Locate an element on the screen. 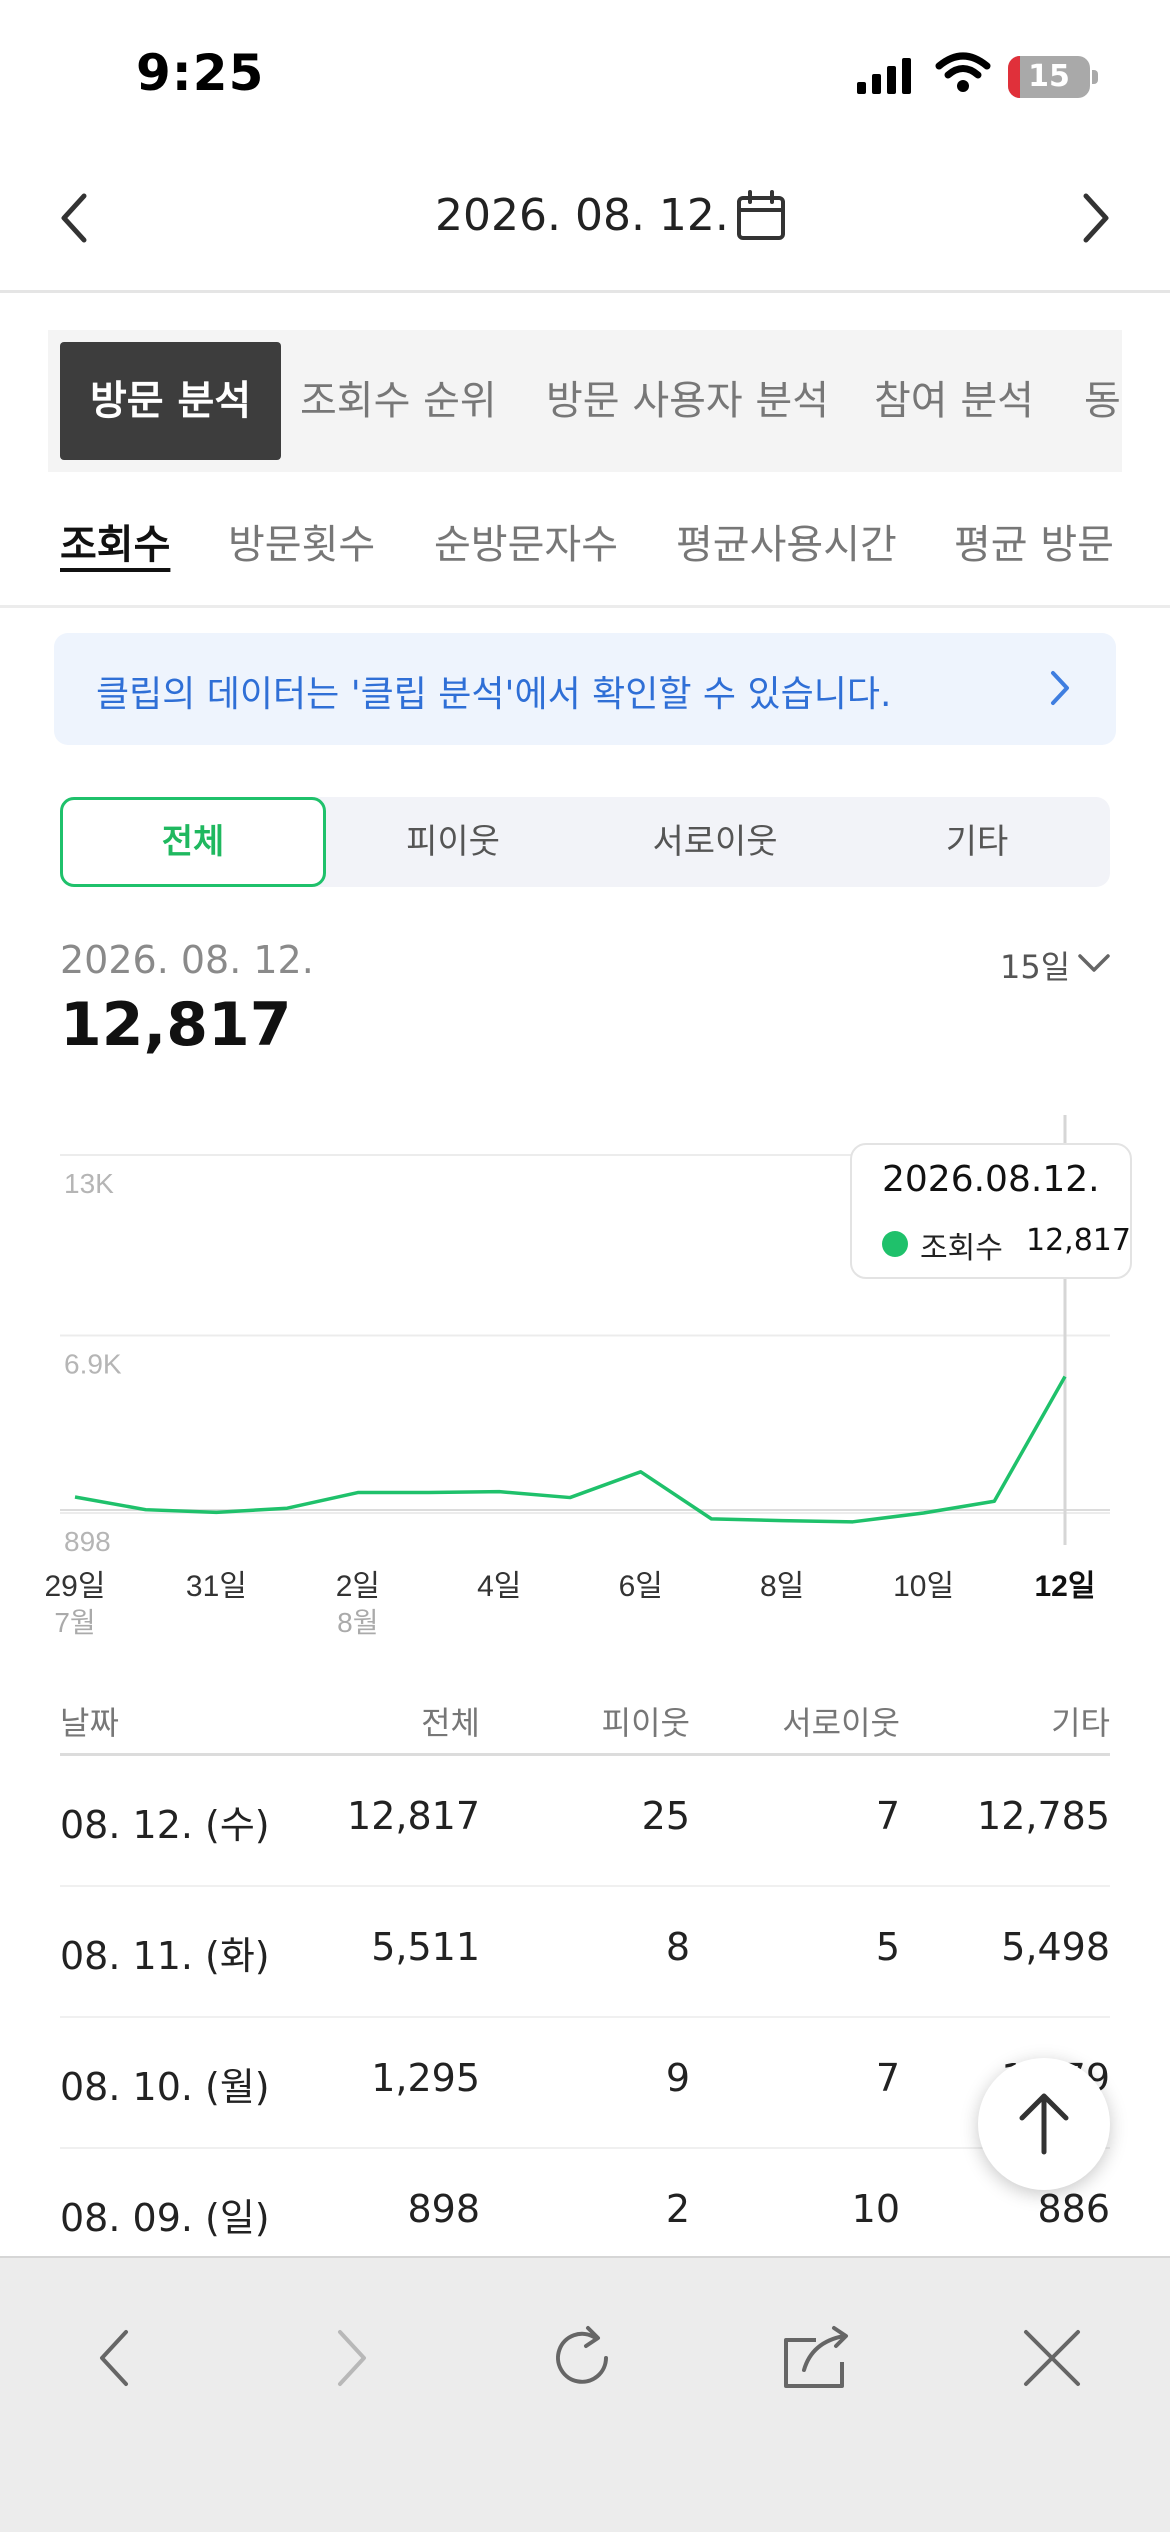  battery-percent: 15 is located at coordinates (1049, 76).